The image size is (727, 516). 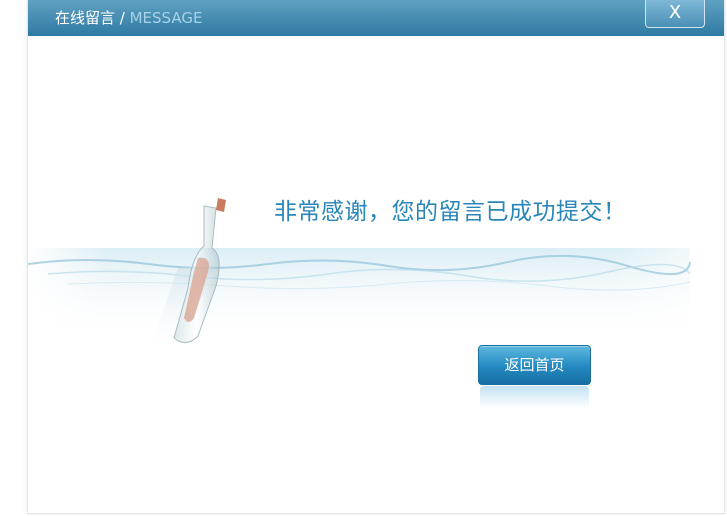 I want to click on button-reflection, so click(x=534, y=397).